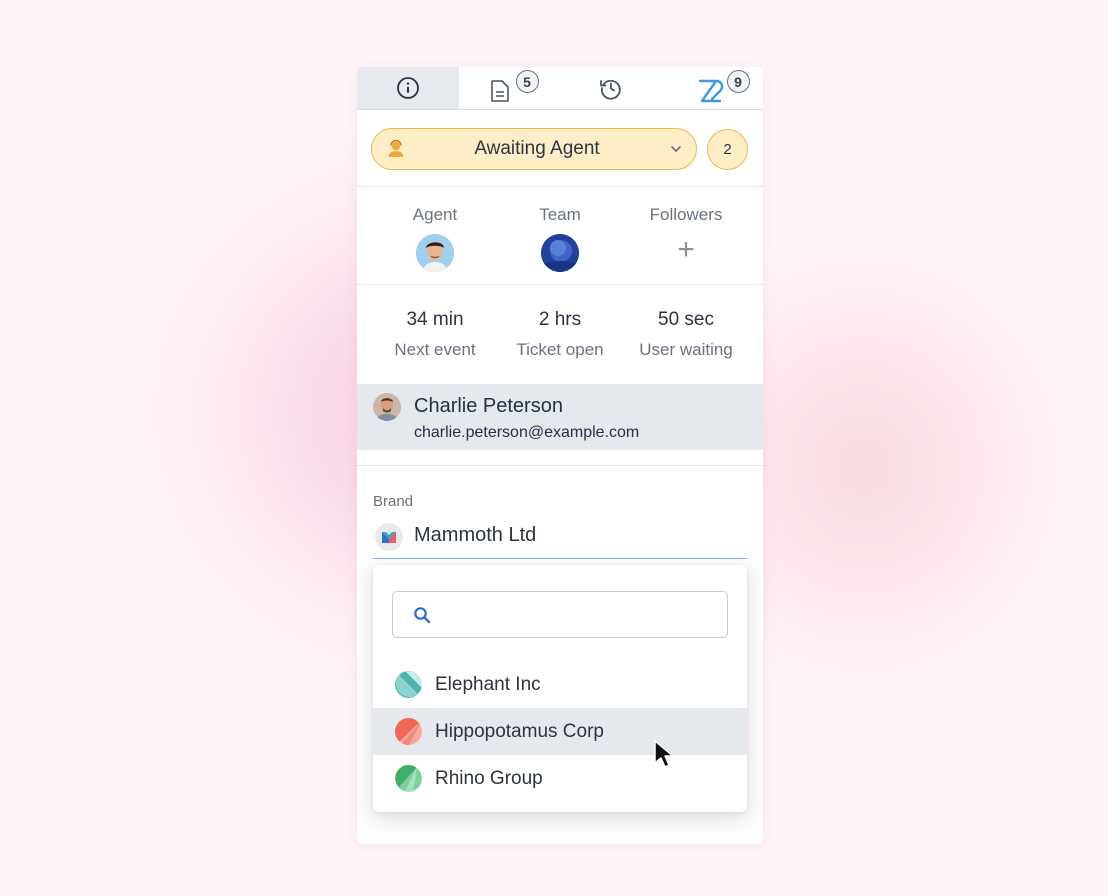  Describe the element at coordinates (560, 253) in the screenshot. I see `team-avatar` at that location.